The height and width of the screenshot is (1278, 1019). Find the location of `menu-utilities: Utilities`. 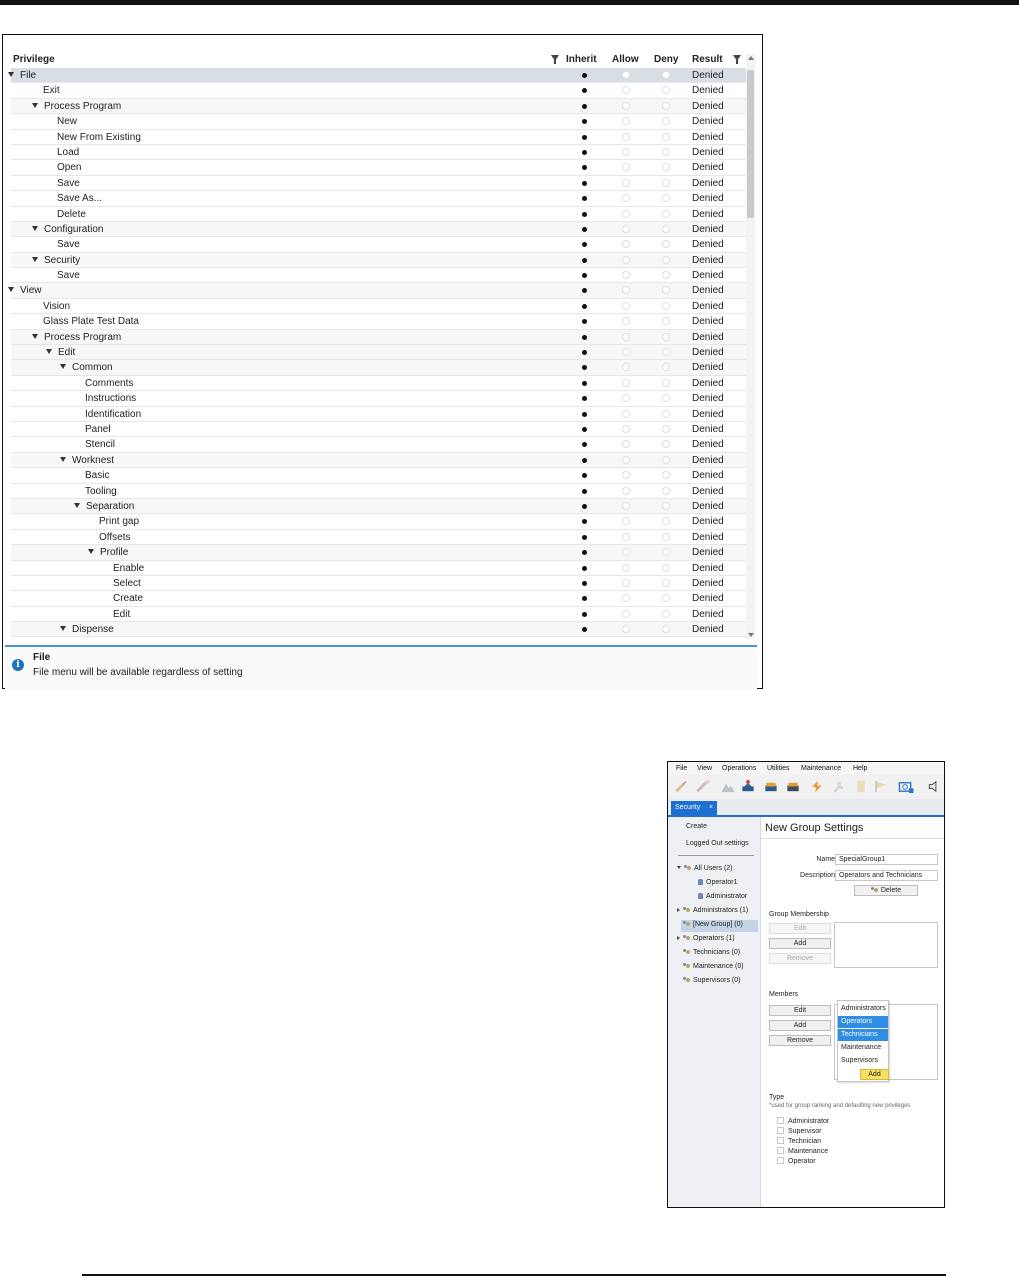

menu-utilities: Utilities is located at coordinates (778, 768).